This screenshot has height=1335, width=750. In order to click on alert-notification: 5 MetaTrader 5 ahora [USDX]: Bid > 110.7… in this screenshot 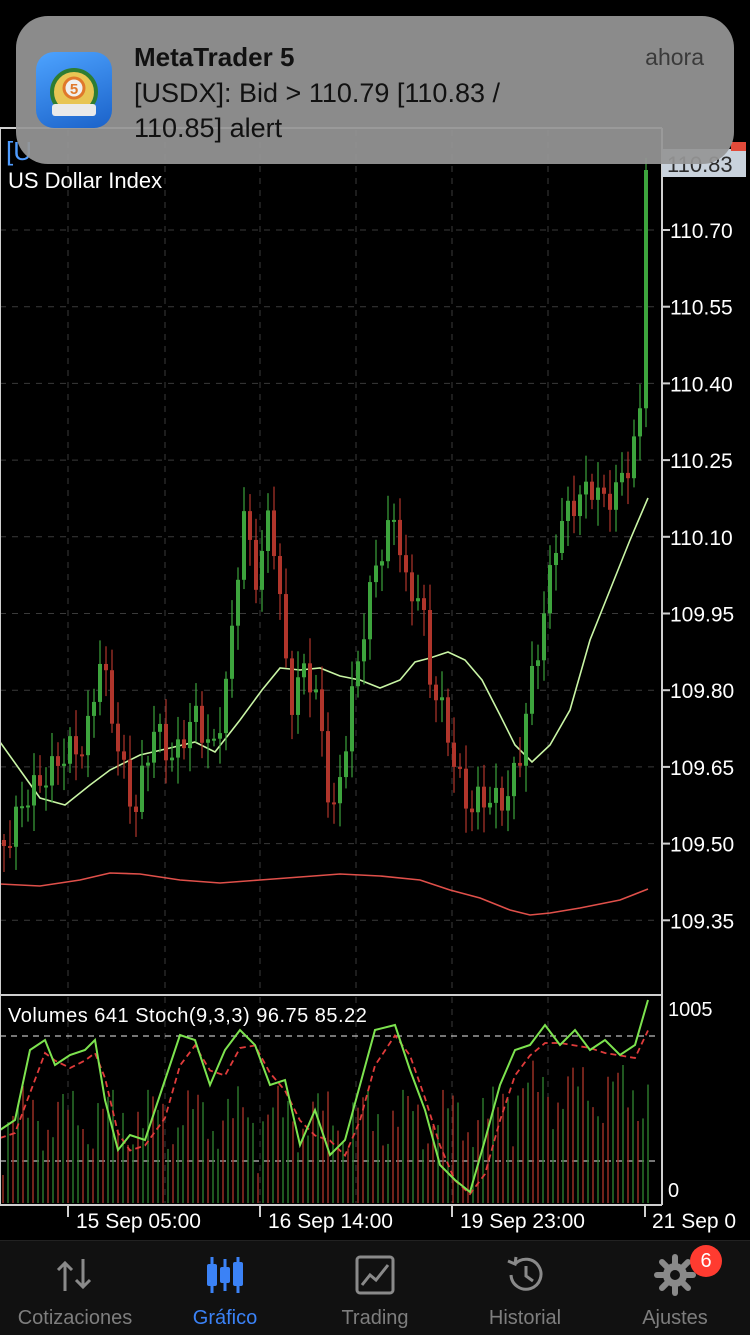, I will do `click(375, 90)`.